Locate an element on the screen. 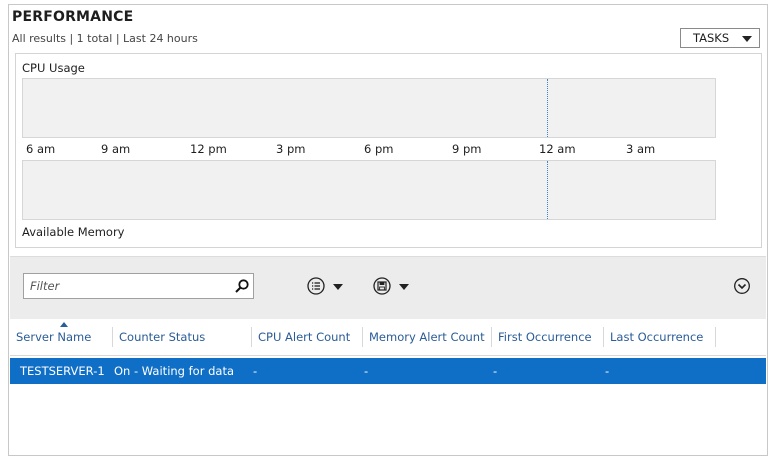 The height and width of the screenshot is (459, 771). search-icon is located at coordinates (242, 286).